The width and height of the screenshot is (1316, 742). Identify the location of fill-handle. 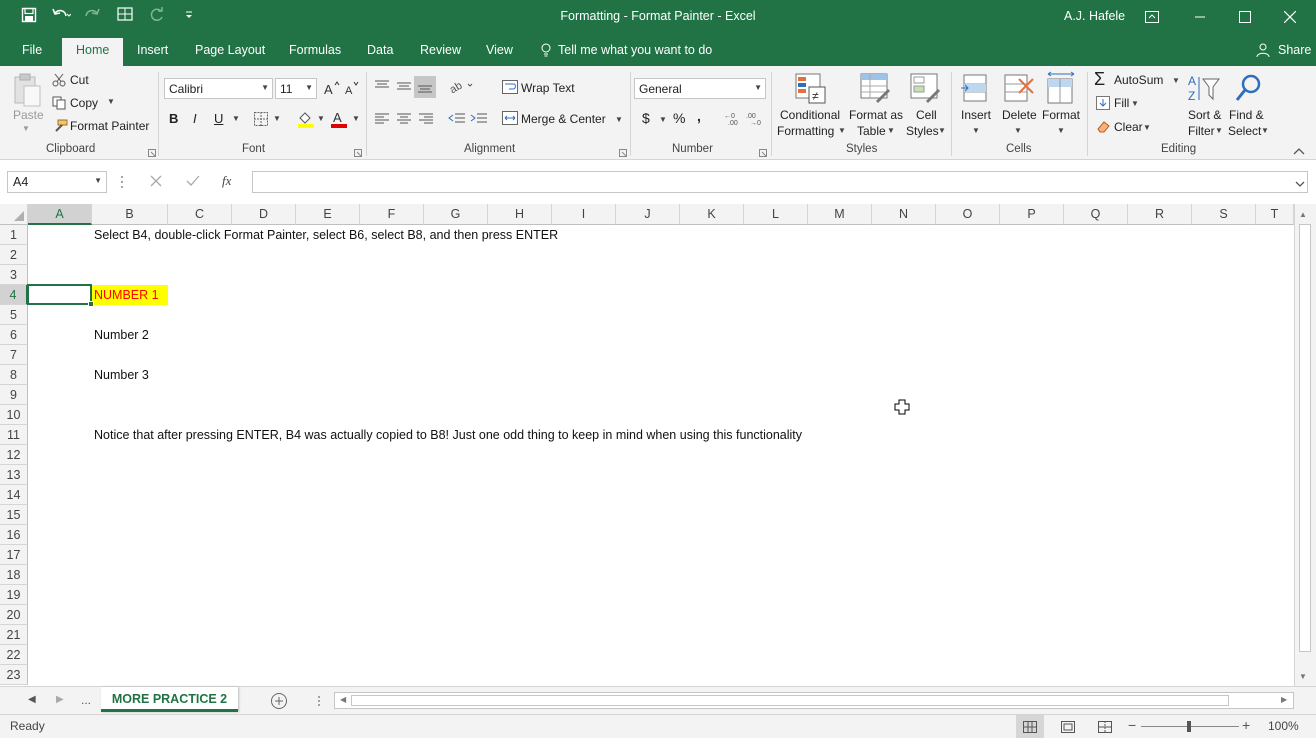
(91, 304).